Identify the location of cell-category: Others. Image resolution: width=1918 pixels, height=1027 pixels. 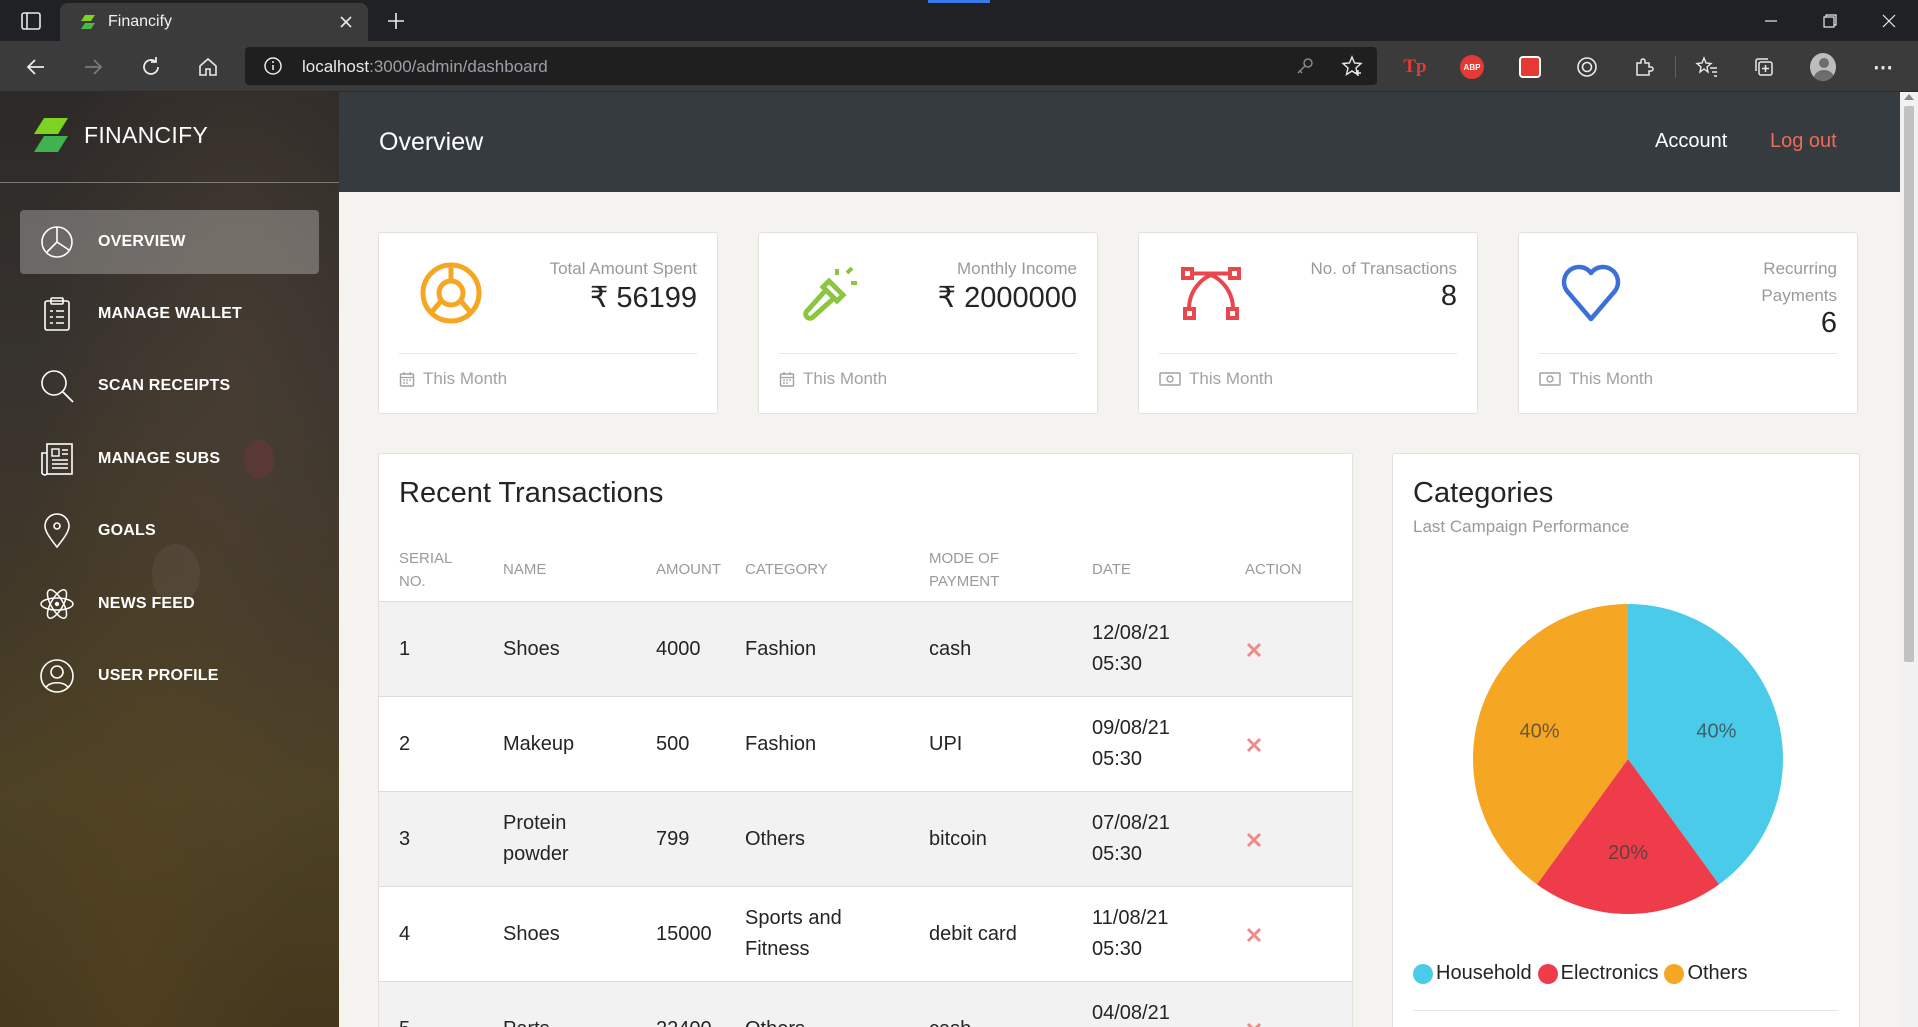
(775, 839).